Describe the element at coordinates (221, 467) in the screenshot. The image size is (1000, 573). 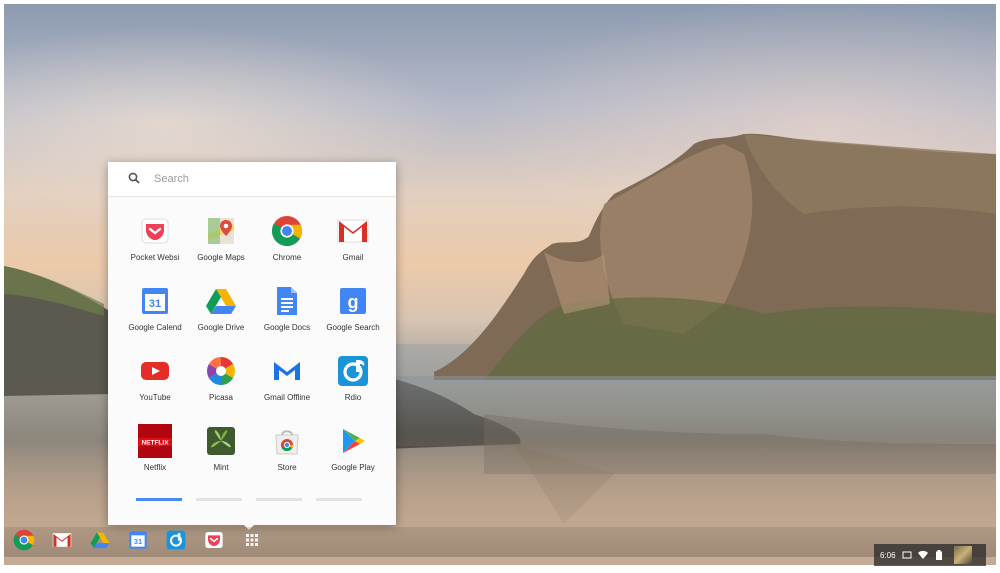
I see `app-label: Mint` at that location.